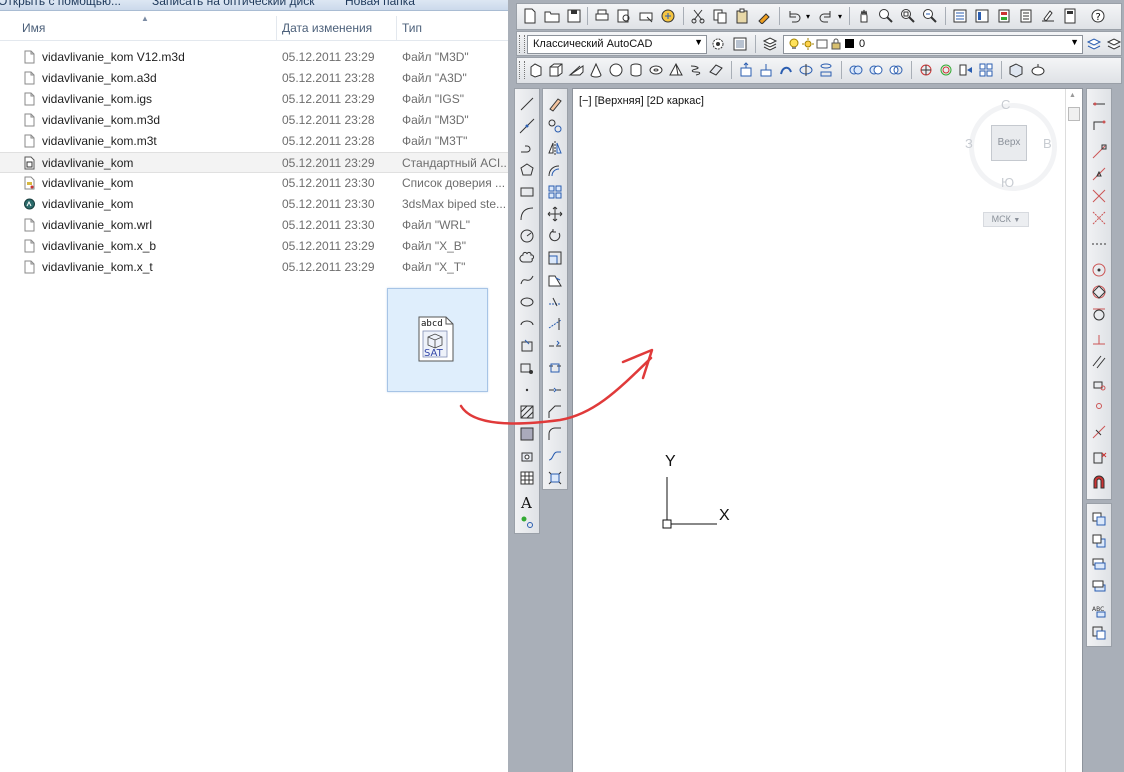 The width and height of the screenshot is (1124, 772). I want to click on workspace-dropdown: Классический AutoCAD ▼, so click(617, 44).